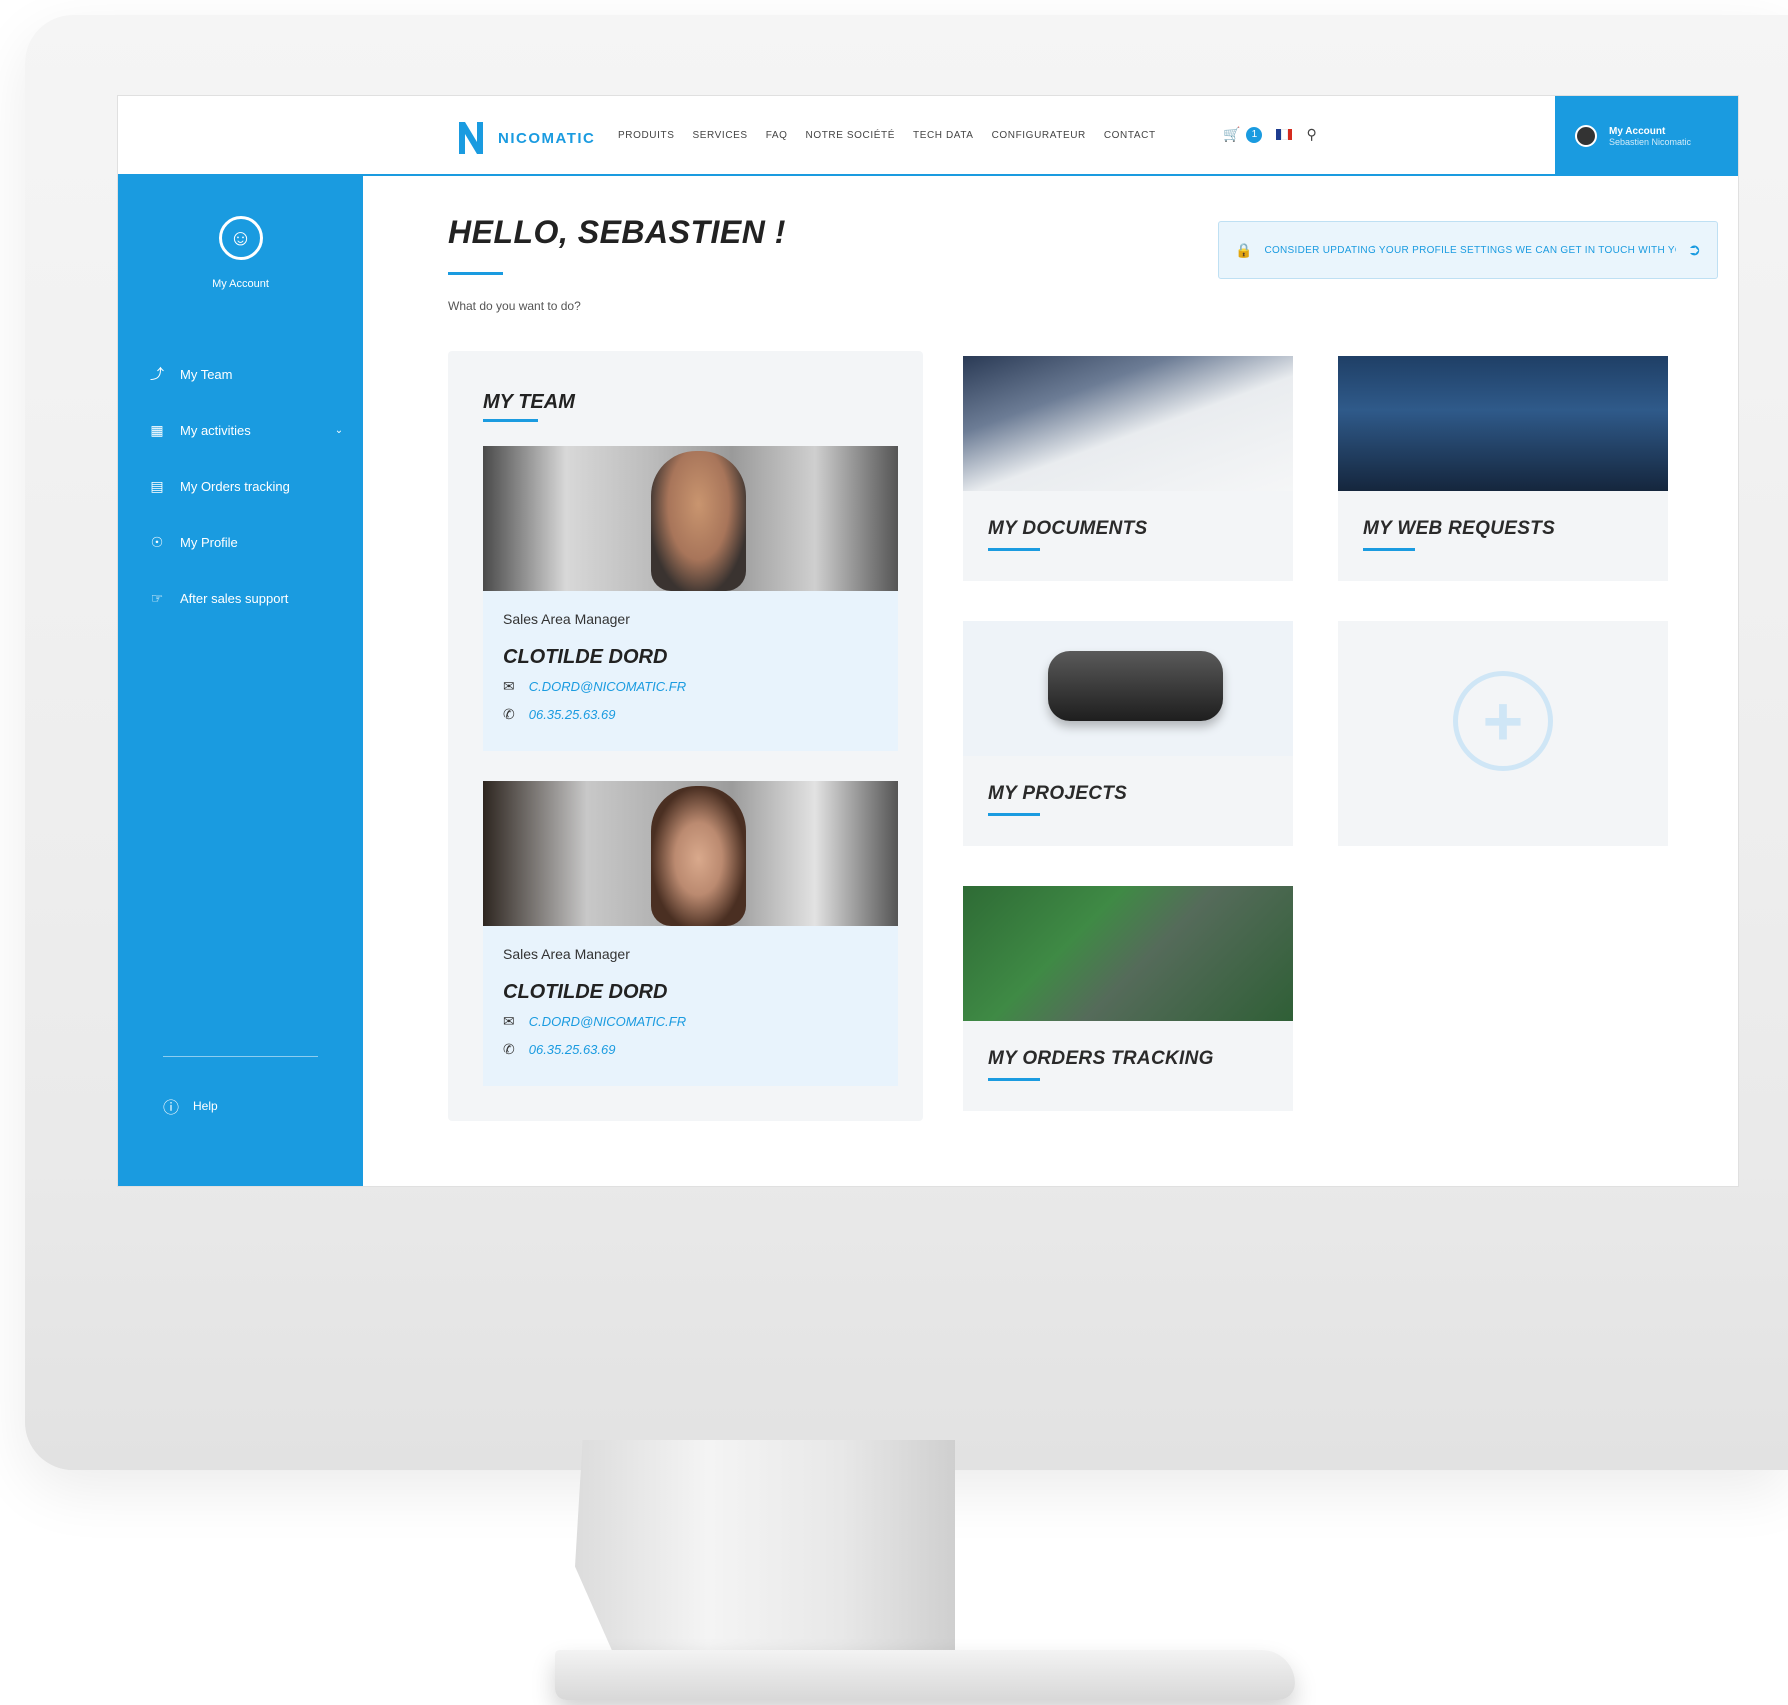 The width and height of the screenshot is (1788, 1705). I want to click on projects-image, so click(1128, 688).